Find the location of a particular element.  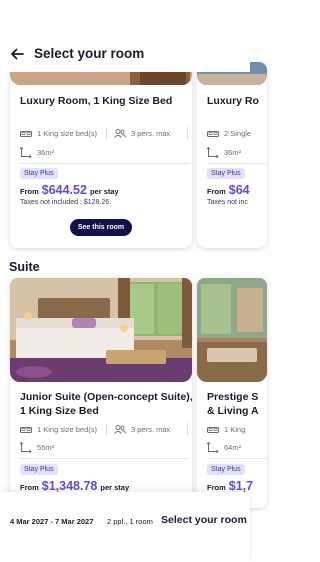

bed-info: 2 Single is located at coordinates (229, 133).